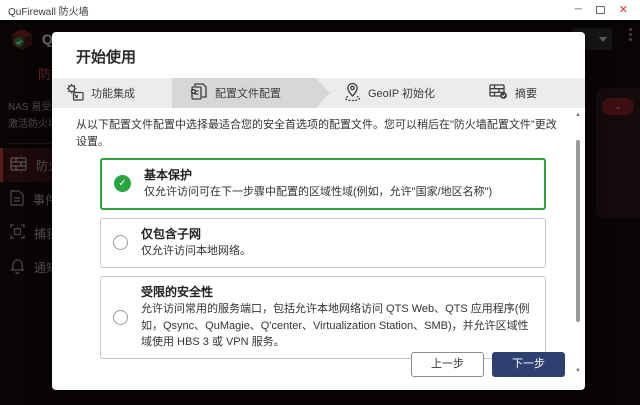 Image resolution: width=640 pixels, height=405 pixels. Describe the element at coordinates (526, 94) in the screenshot. I see `step-label: 摘要` at that location.